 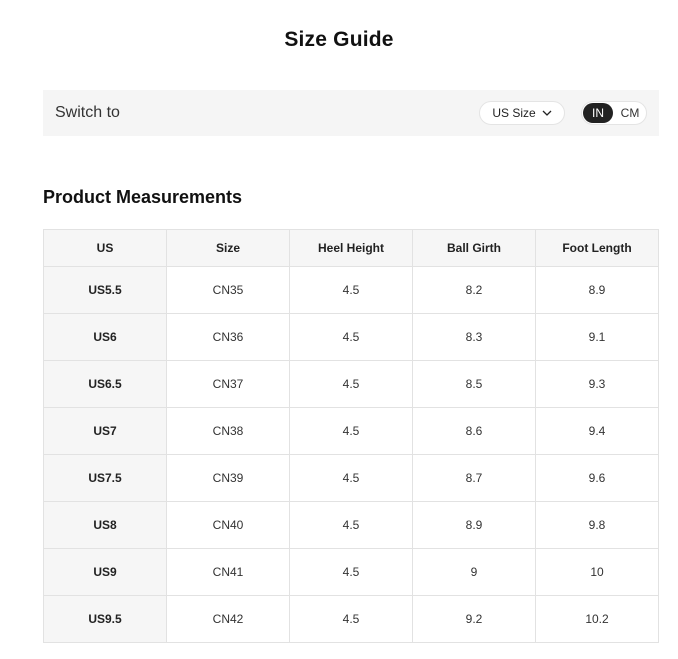 What do you see at coordinates (228, 248) in the screenshot?
I see `column-header: Size` at bounding box center [228, 248].